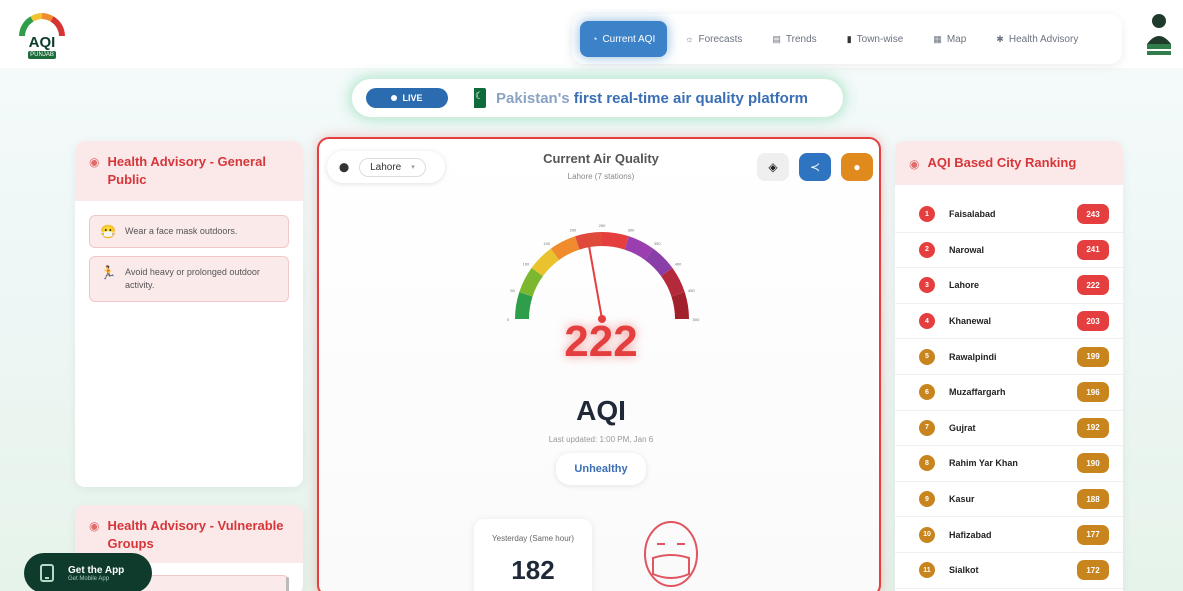 This screenshot has height=591, width=1183. I want to click on ranking-row: 8 Rahim Yar Khan 190, so click(1009, 464).